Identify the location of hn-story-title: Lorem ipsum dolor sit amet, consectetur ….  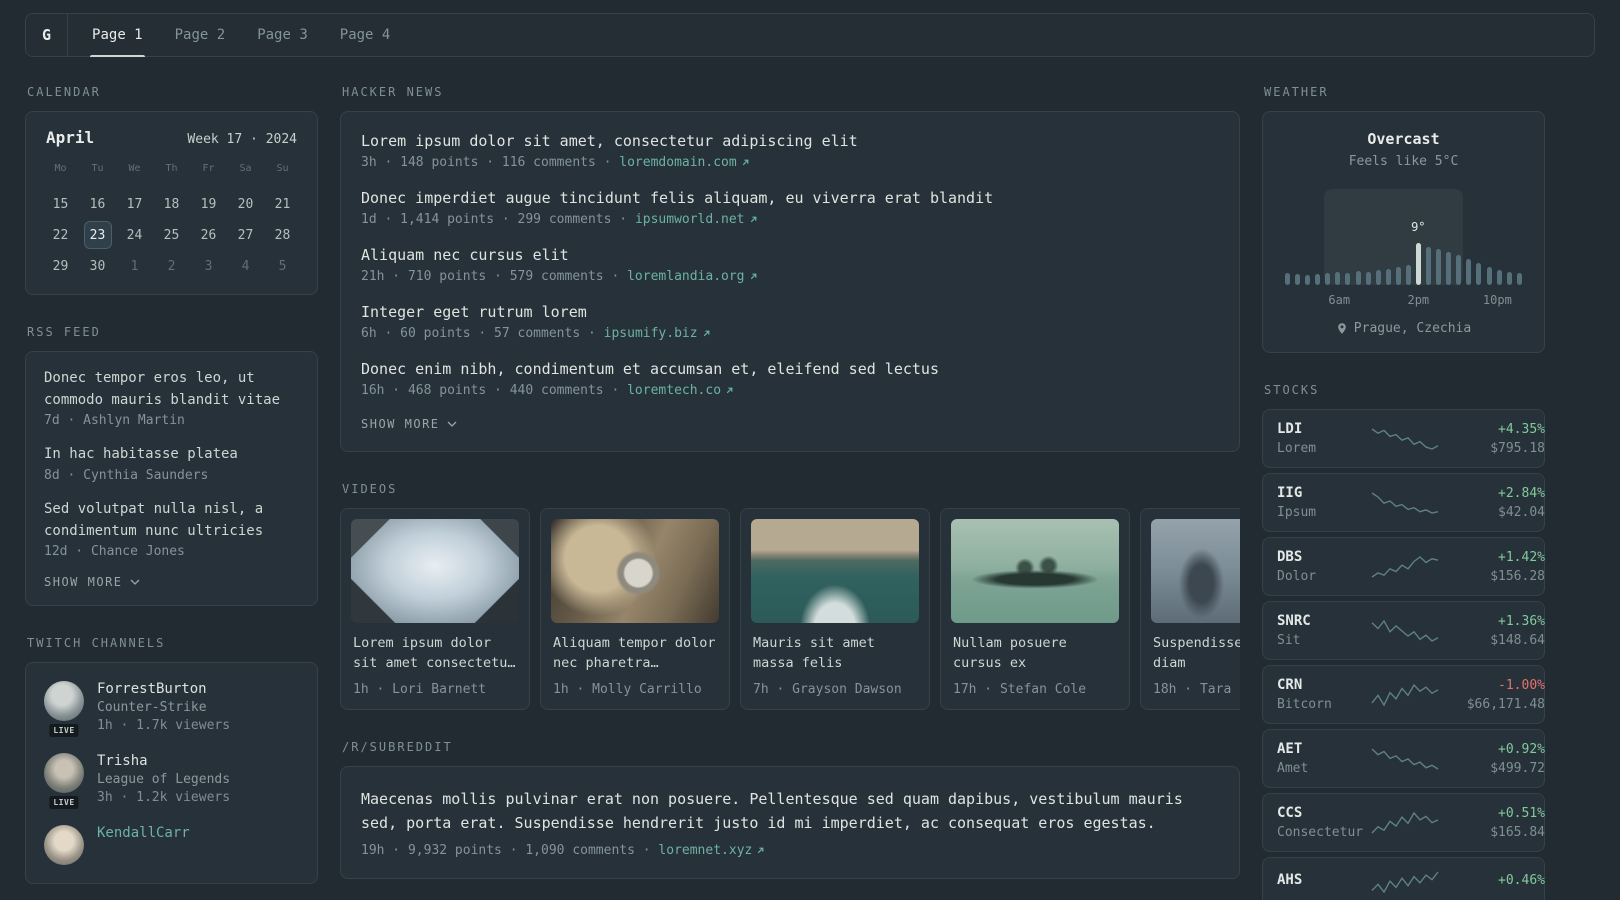
(790, 141).